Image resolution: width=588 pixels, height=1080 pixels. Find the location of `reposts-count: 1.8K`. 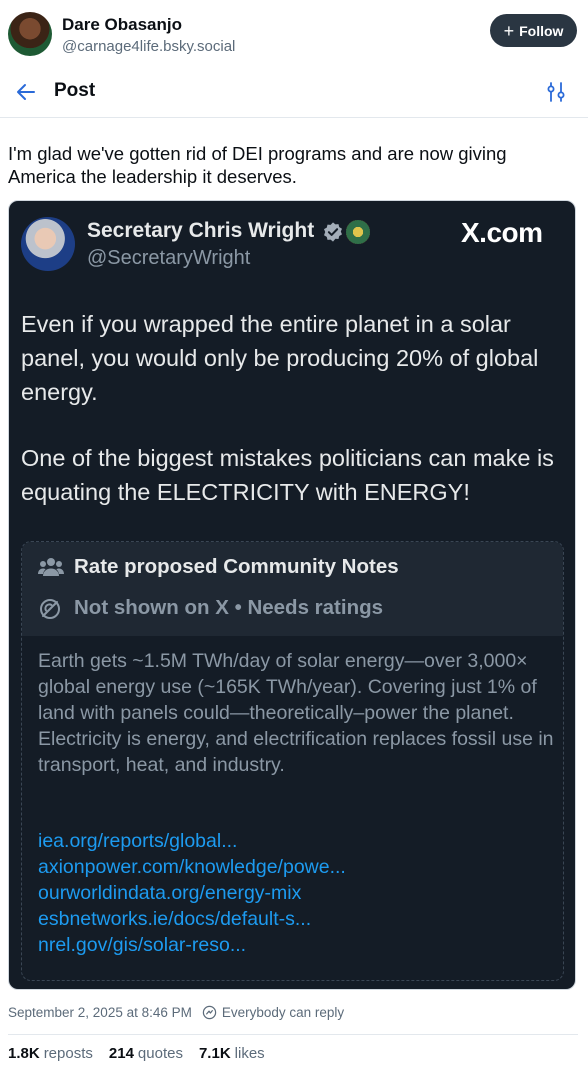

reposts-count: 1.8K is located at coordinates (24, 1053).